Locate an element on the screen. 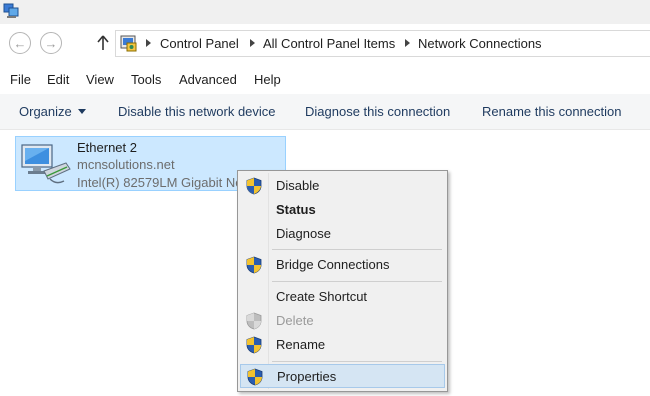 The height and width of the screenshot is (396, 650). menu-item-label: Create Shortcut is located at coordinates (322, 296).